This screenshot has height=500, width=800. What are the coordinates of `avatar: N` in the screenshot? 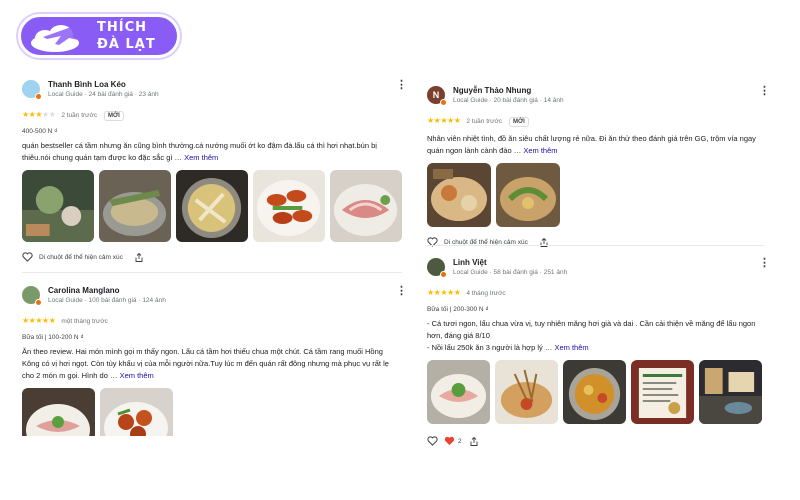 It's located at (437, 96).